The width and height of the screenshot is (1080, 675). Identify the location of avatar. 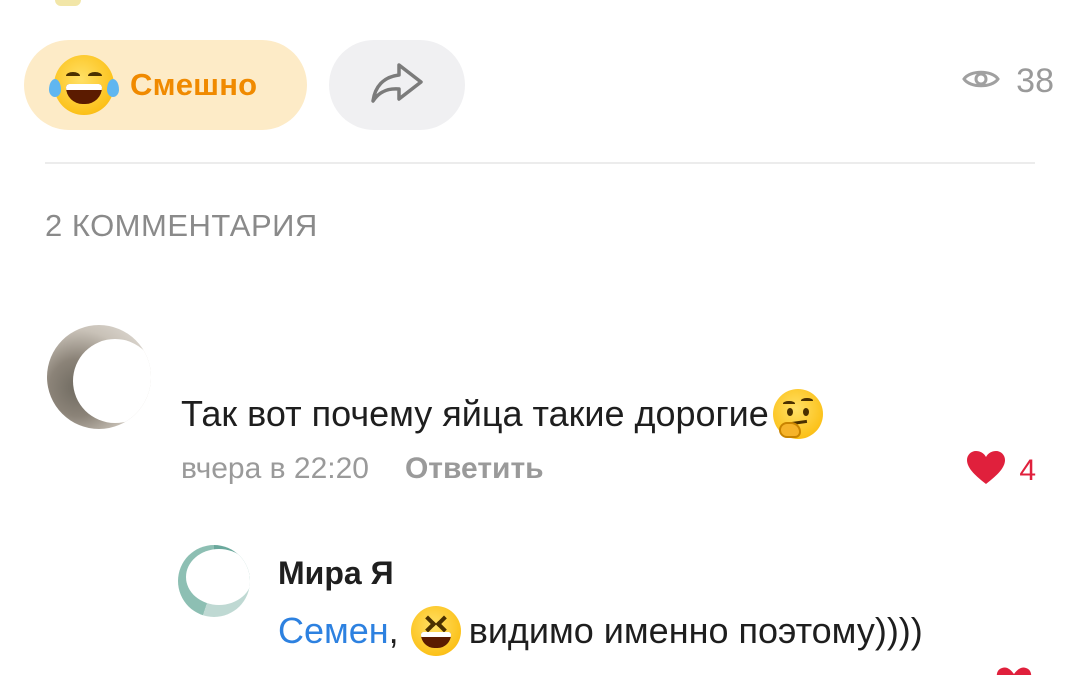
(99, 377).